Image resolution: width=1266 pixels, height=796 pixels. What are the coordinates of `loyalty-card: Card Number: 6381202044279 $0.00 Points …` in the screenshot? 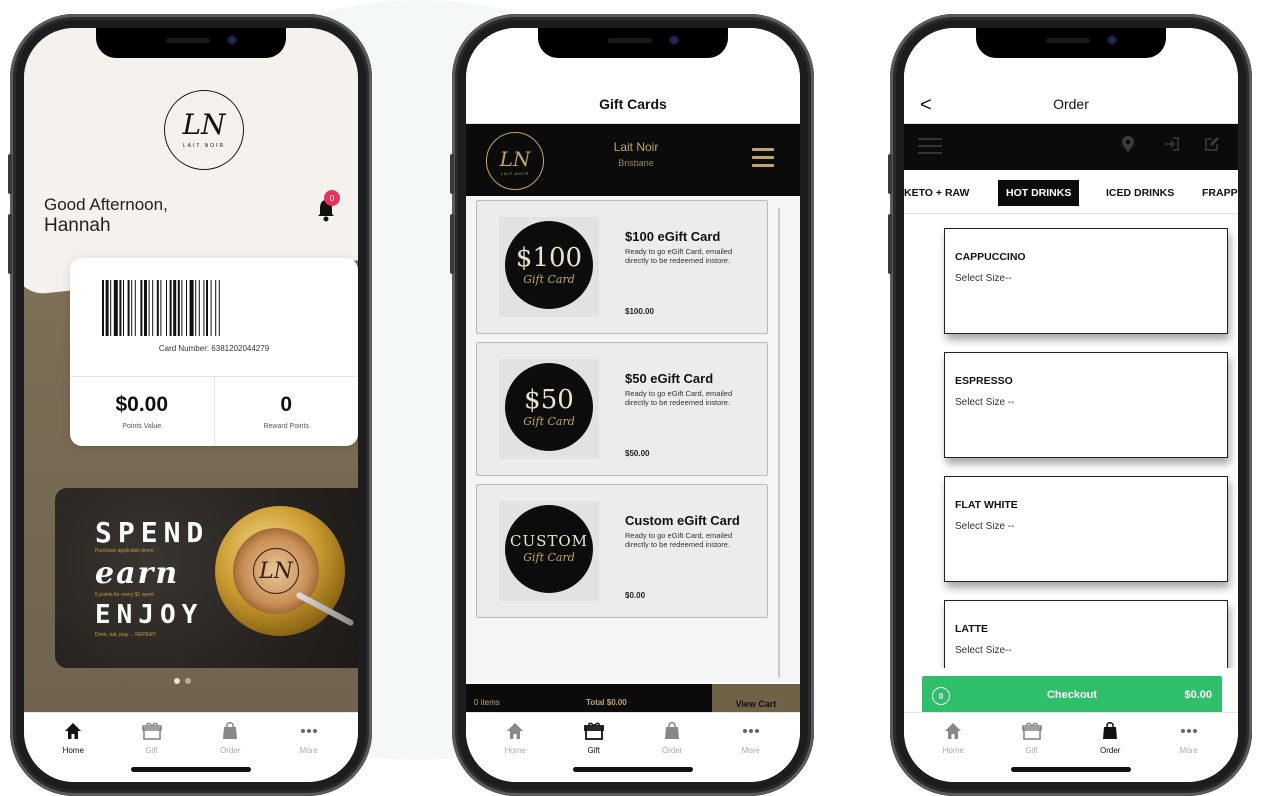 It's located at (214, 352).